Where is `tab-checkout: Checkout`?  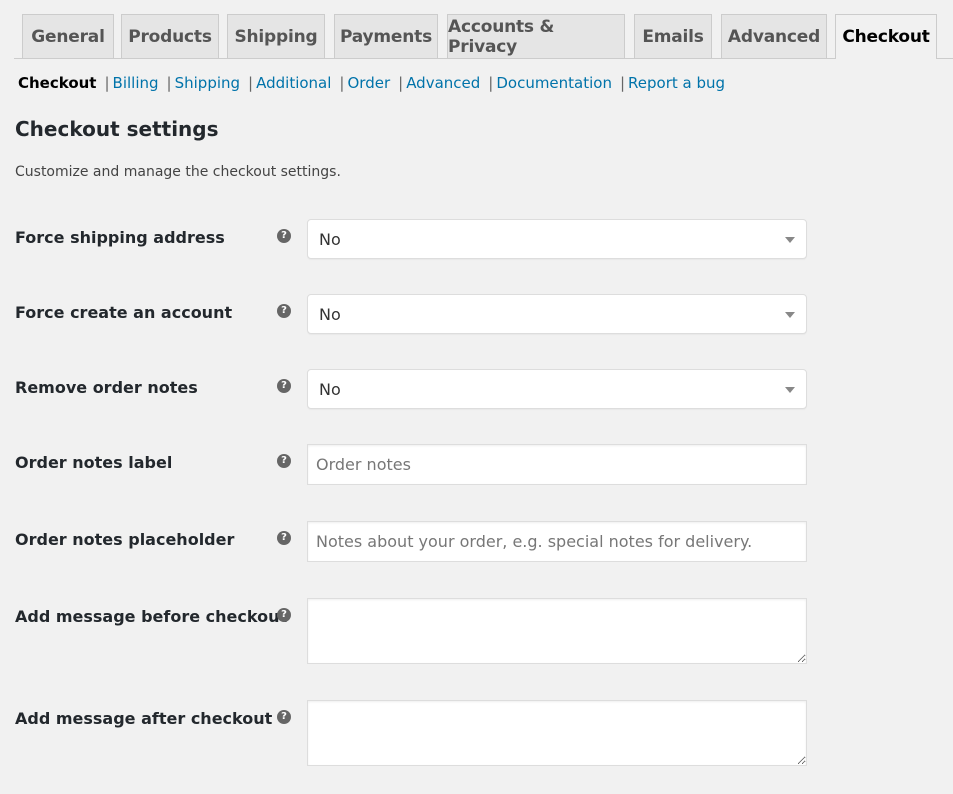 tab-checkout: Checkout is located at coordinates (886, 36).